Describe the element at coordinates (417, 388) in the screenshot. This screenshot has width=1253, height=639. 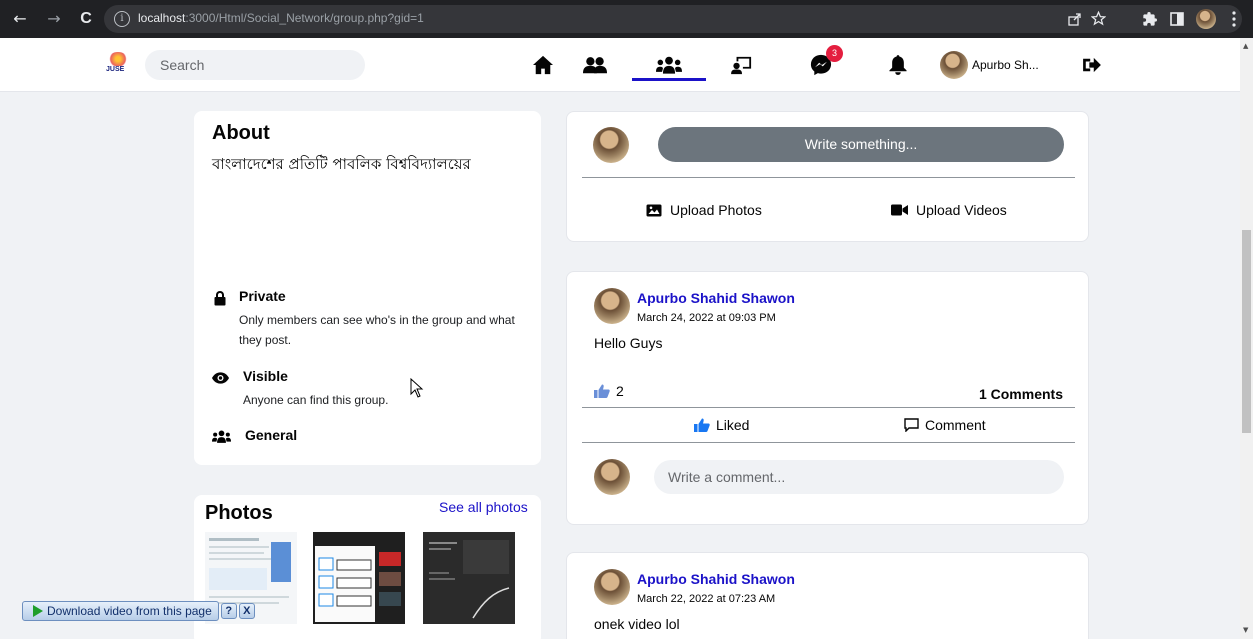
I see `mouse-cursor-icon` at that location.